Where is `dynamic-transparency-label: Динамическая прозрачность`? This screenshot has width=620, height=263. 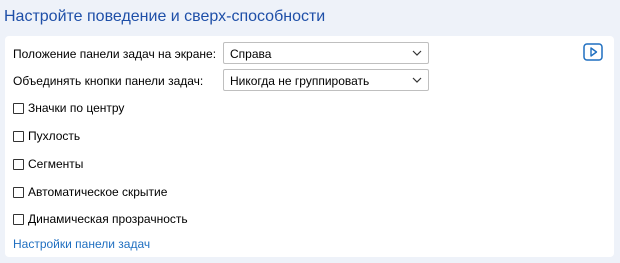
dynamic-transparency-label: Динамическая прозрачность is located at coordinates (108, 219).